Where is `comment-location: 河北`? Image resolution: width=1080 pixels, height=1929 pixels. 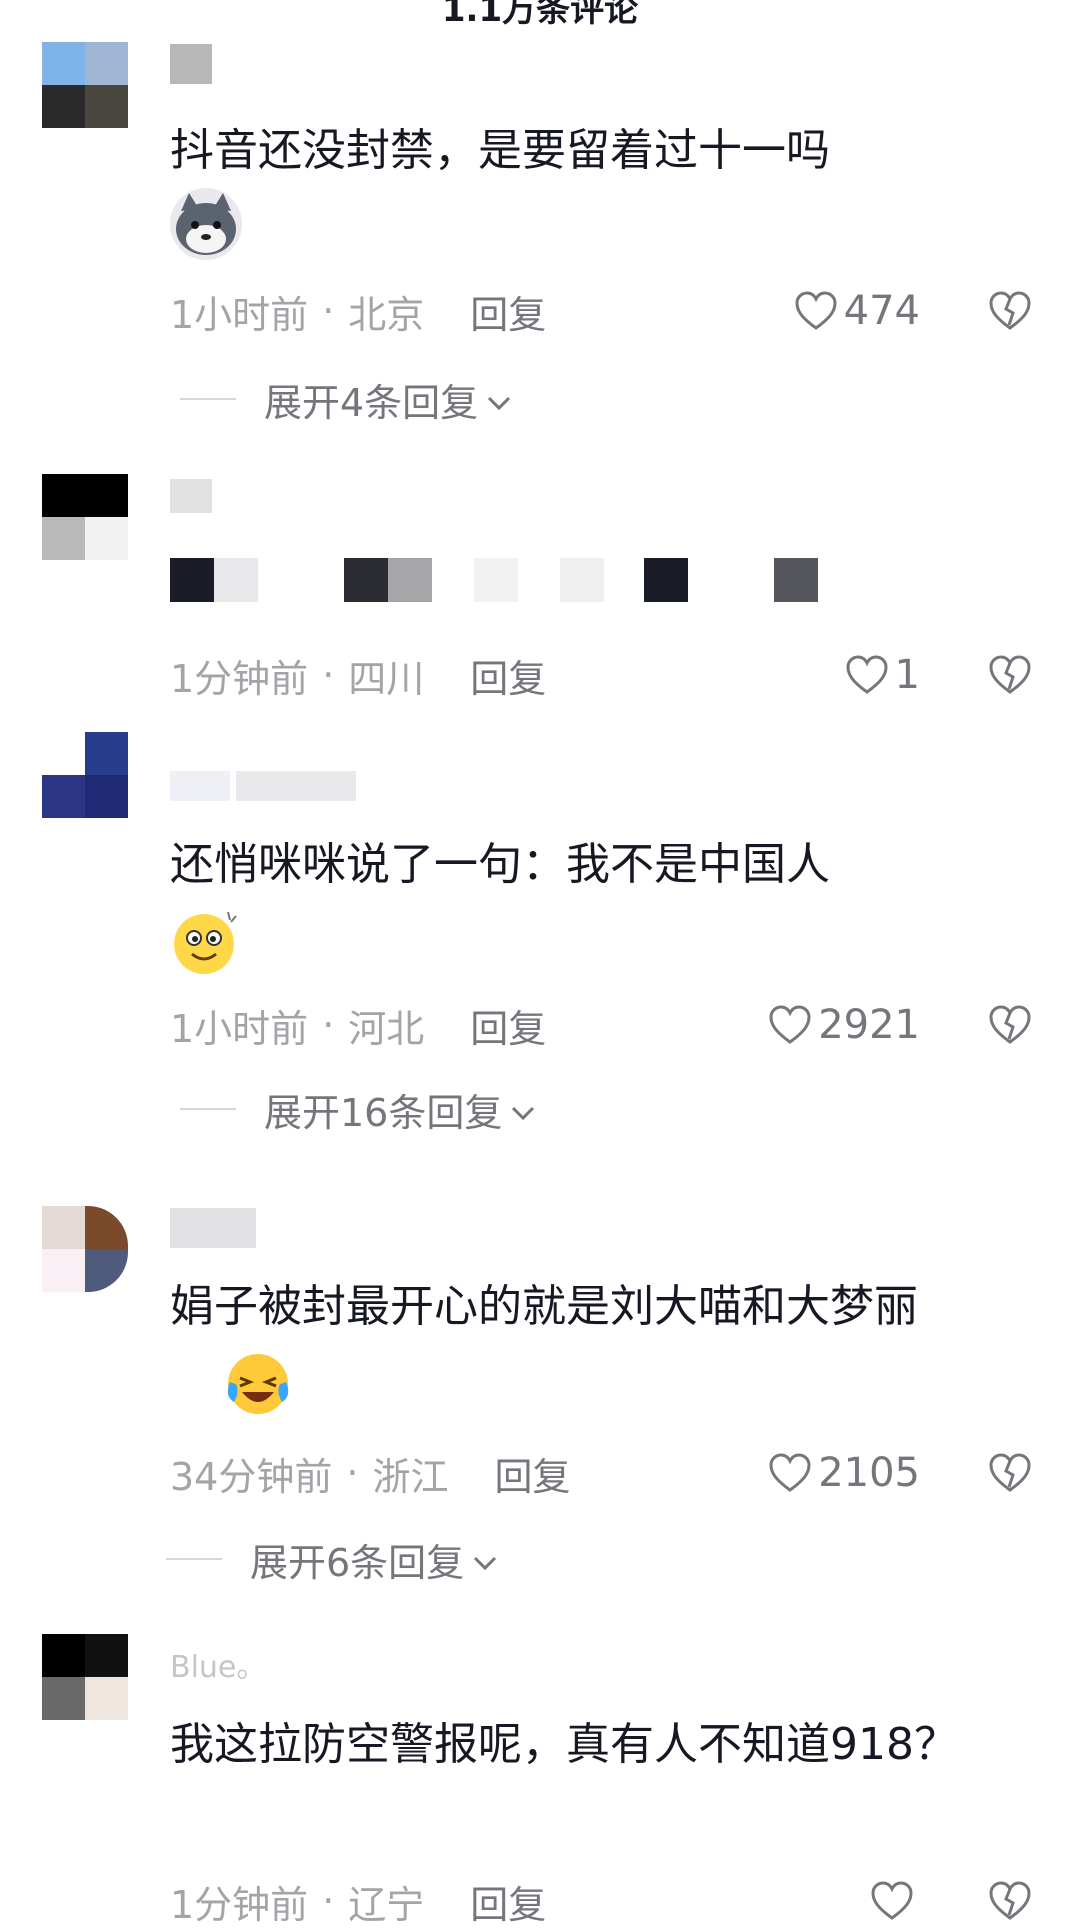
comment-location: 河北 is located at coordinates (386, 1028).